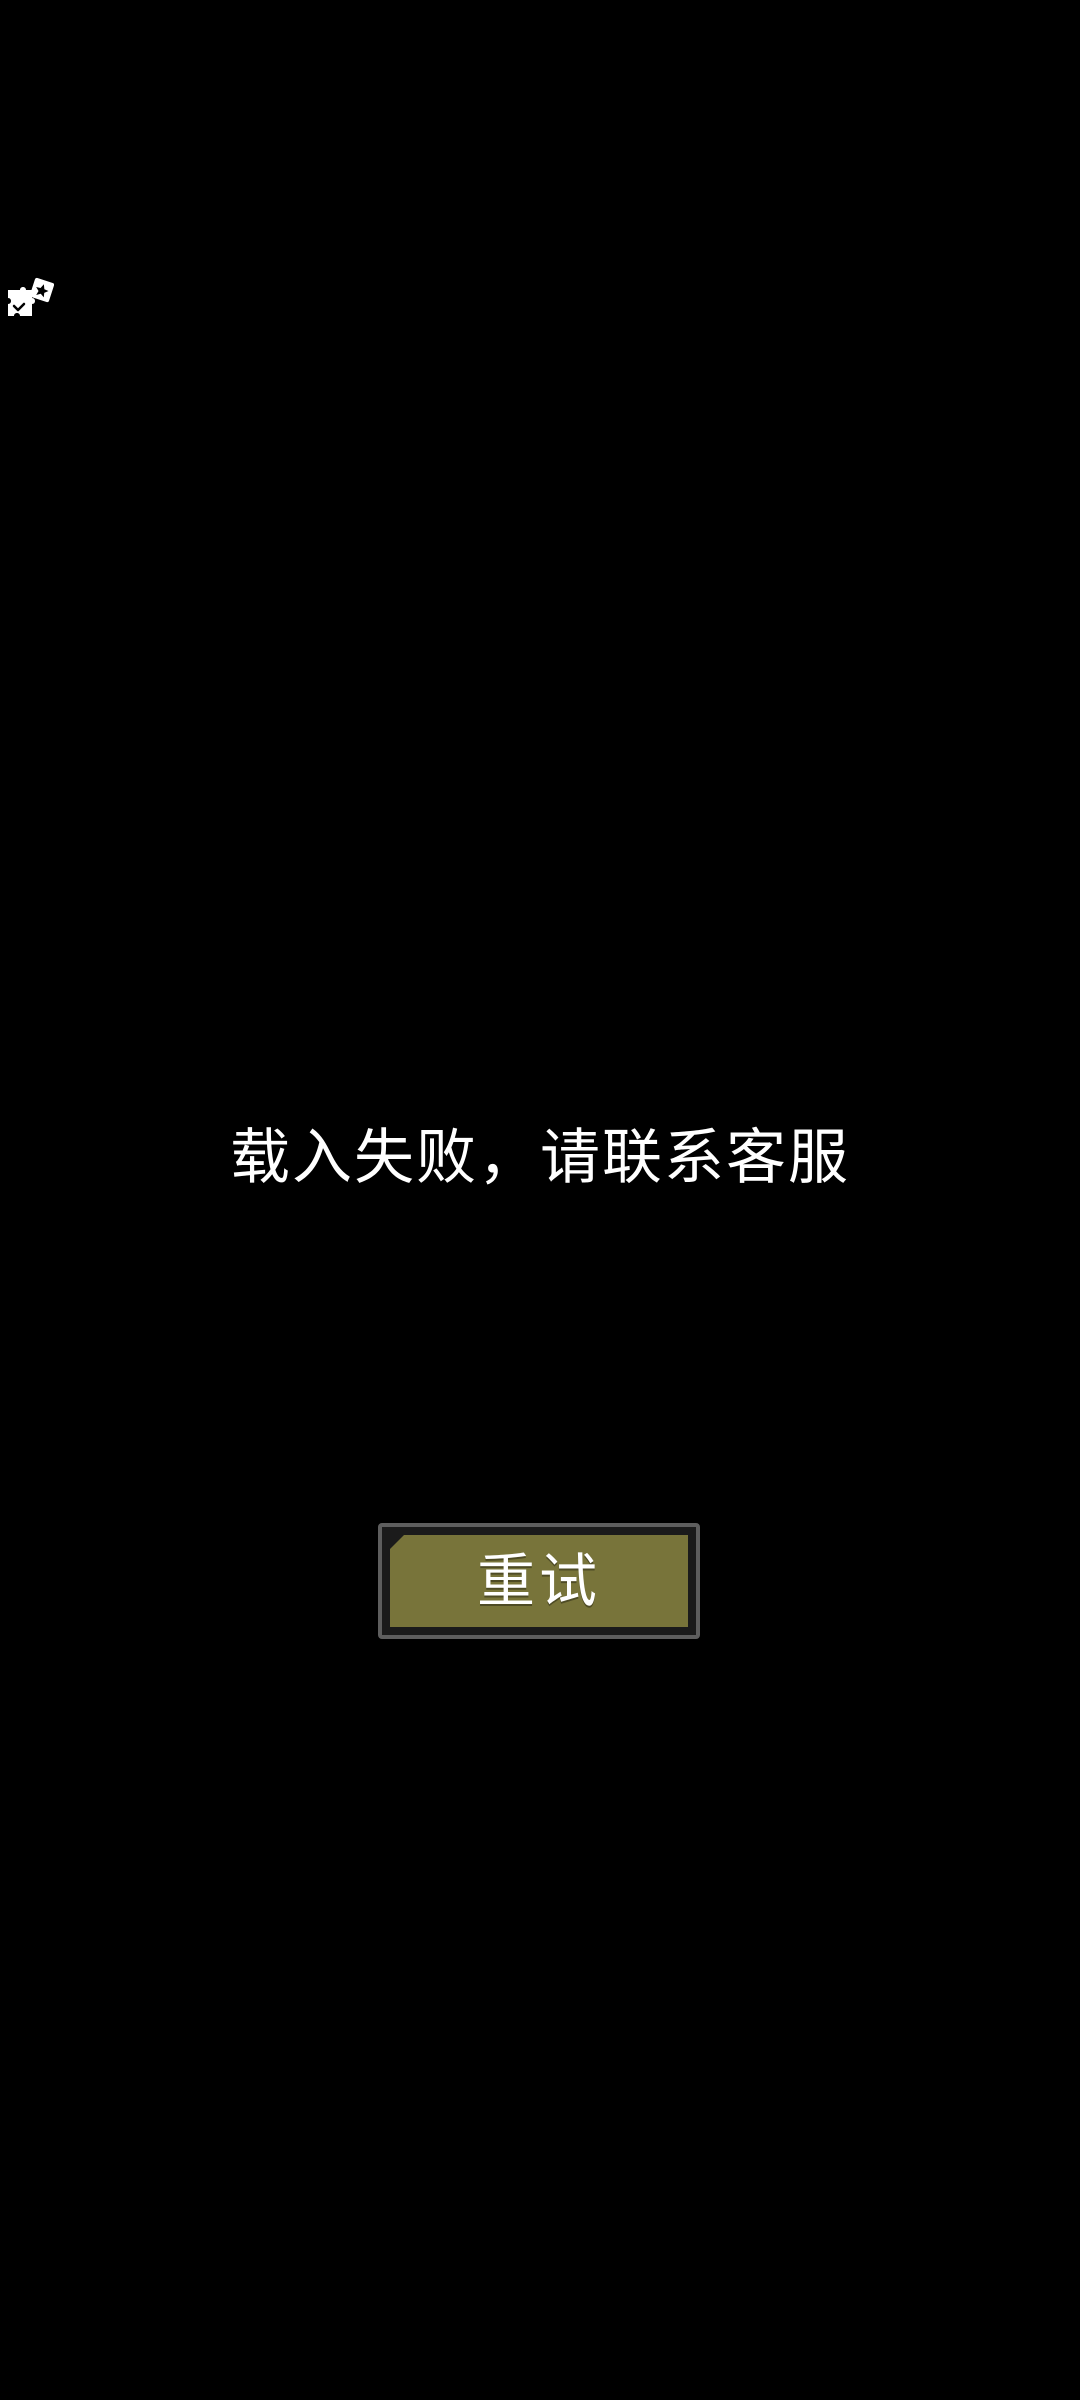 Image resolution: width=1080 pixels, height=2400 pixels. Describe the element at coordinates (30, 300) in the screenshot. I see `puzzle-piece-icon` at that location.